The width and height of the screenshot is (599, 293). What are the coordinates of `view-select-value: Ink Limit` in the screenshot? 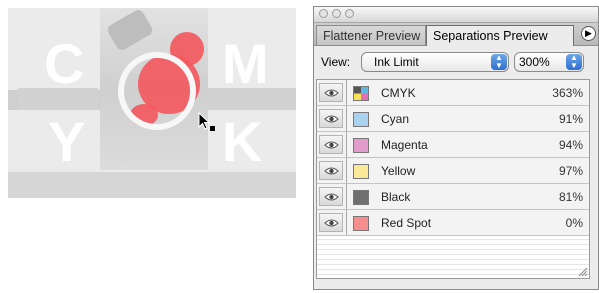 It's located at (396, 62).